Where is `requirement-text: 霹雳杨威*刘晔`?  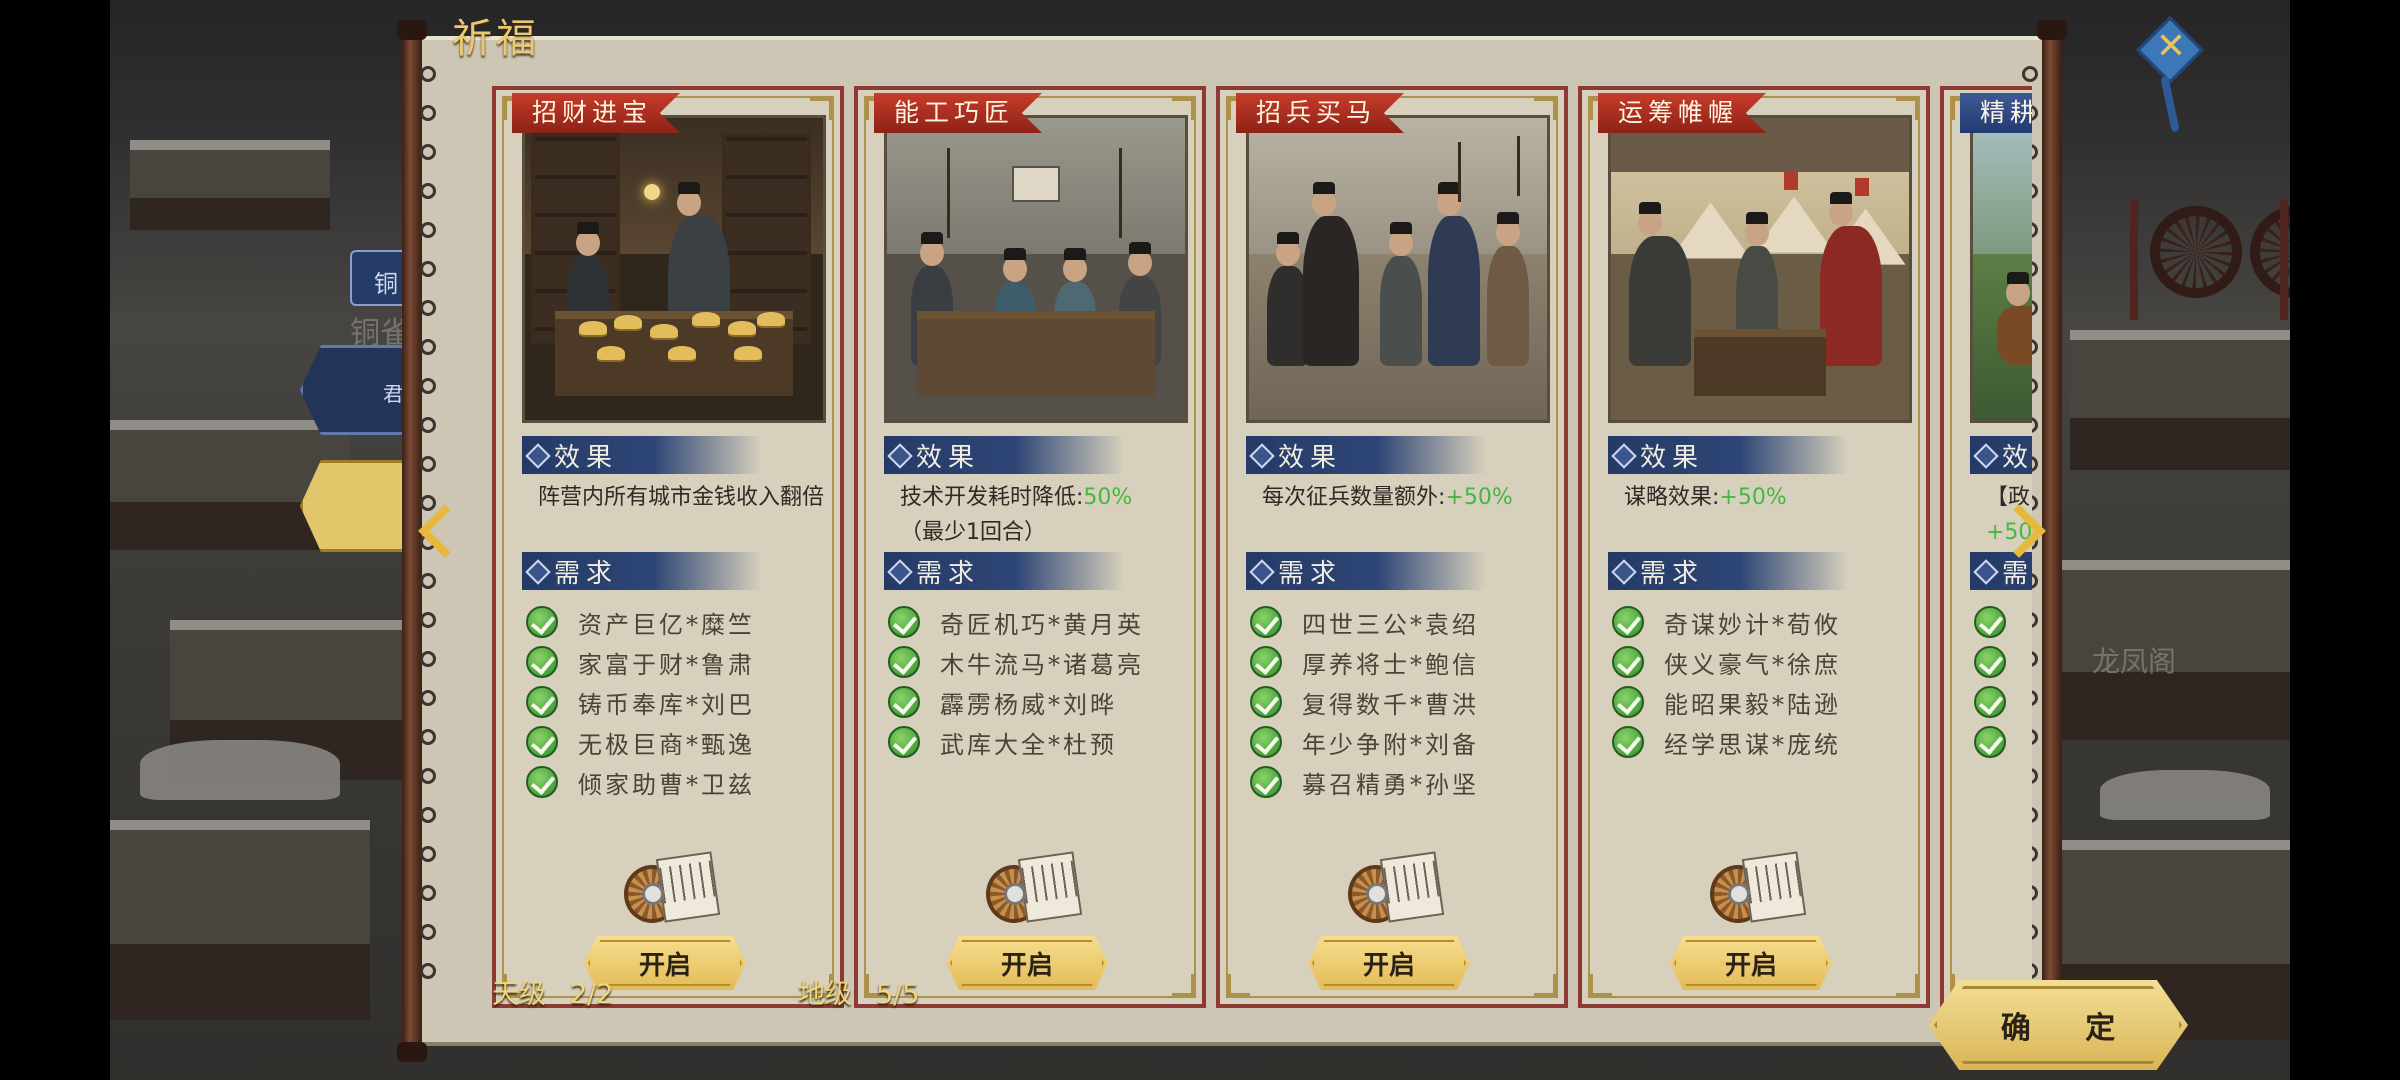
requirement-text: 霹雳杨威*刘晔 is located at coordinates (1028, 704).